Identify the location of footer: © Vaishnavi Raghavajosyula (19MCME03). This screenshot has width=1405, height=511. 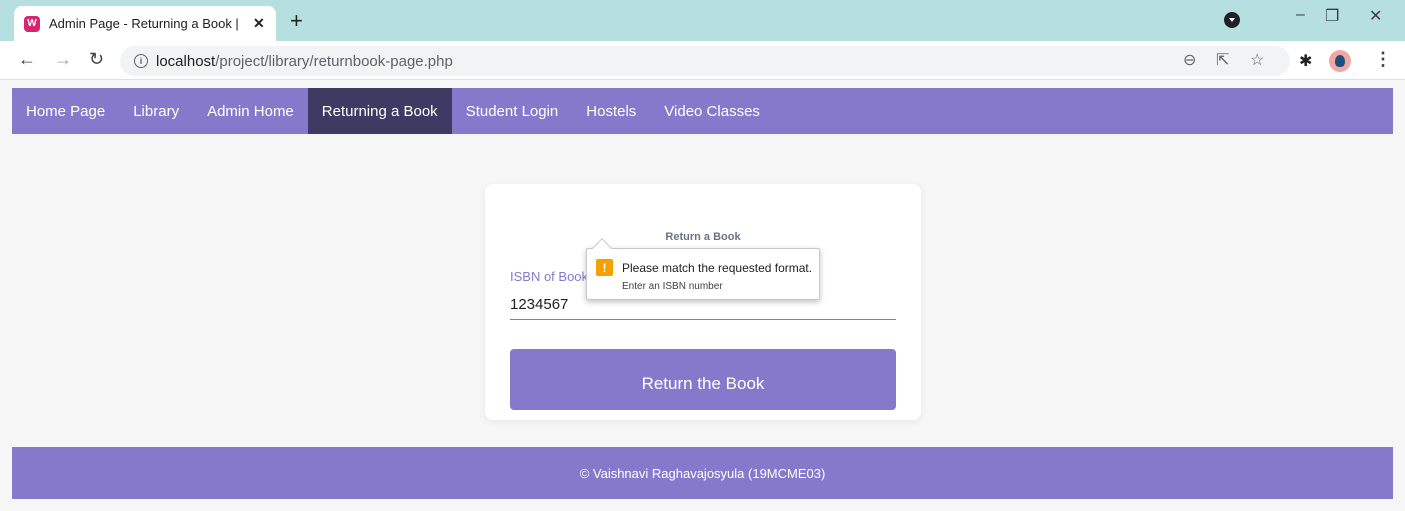
(702, 473).